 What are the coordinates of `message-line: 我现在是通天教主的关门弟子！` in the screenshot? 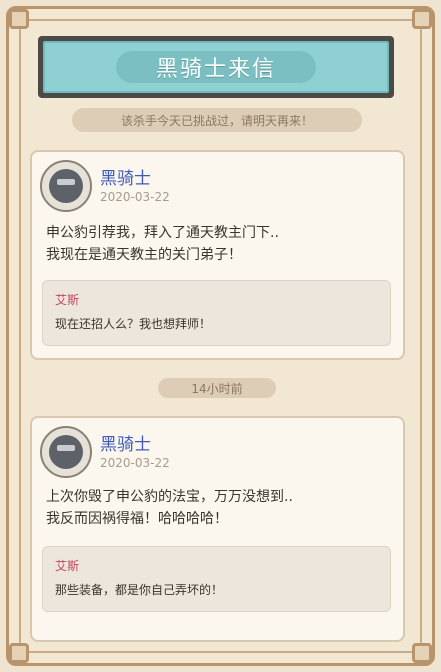 It's located at (144, 255).